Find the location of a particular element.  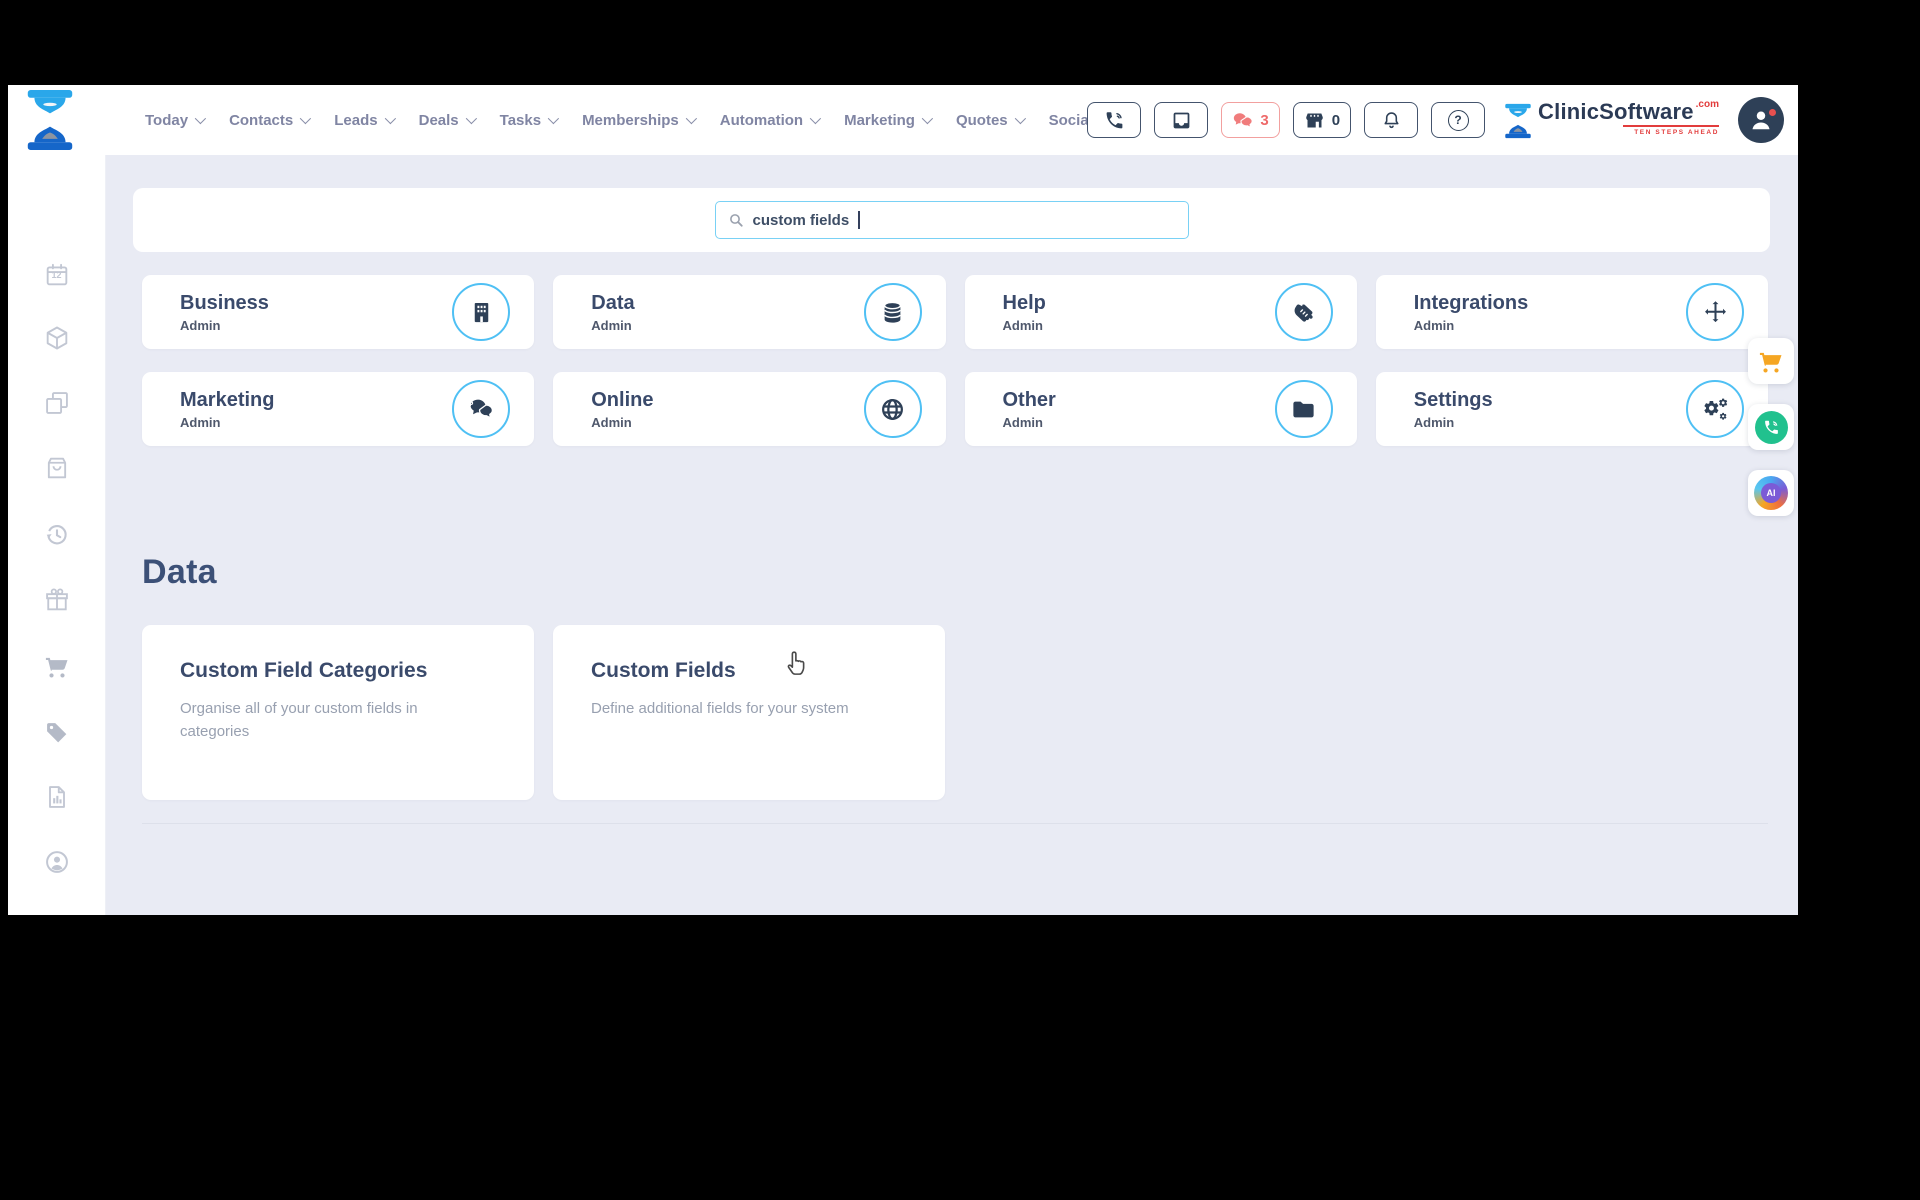

nav-item-automation: Automation is located at coordinates (770, 120).